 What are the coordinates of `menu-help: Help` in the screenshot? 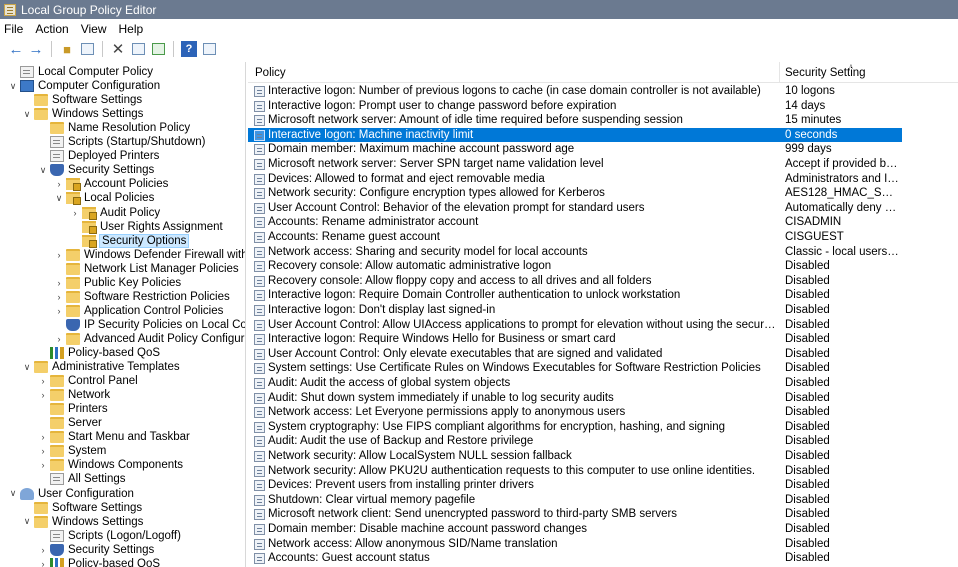 It's located at (131, 29).